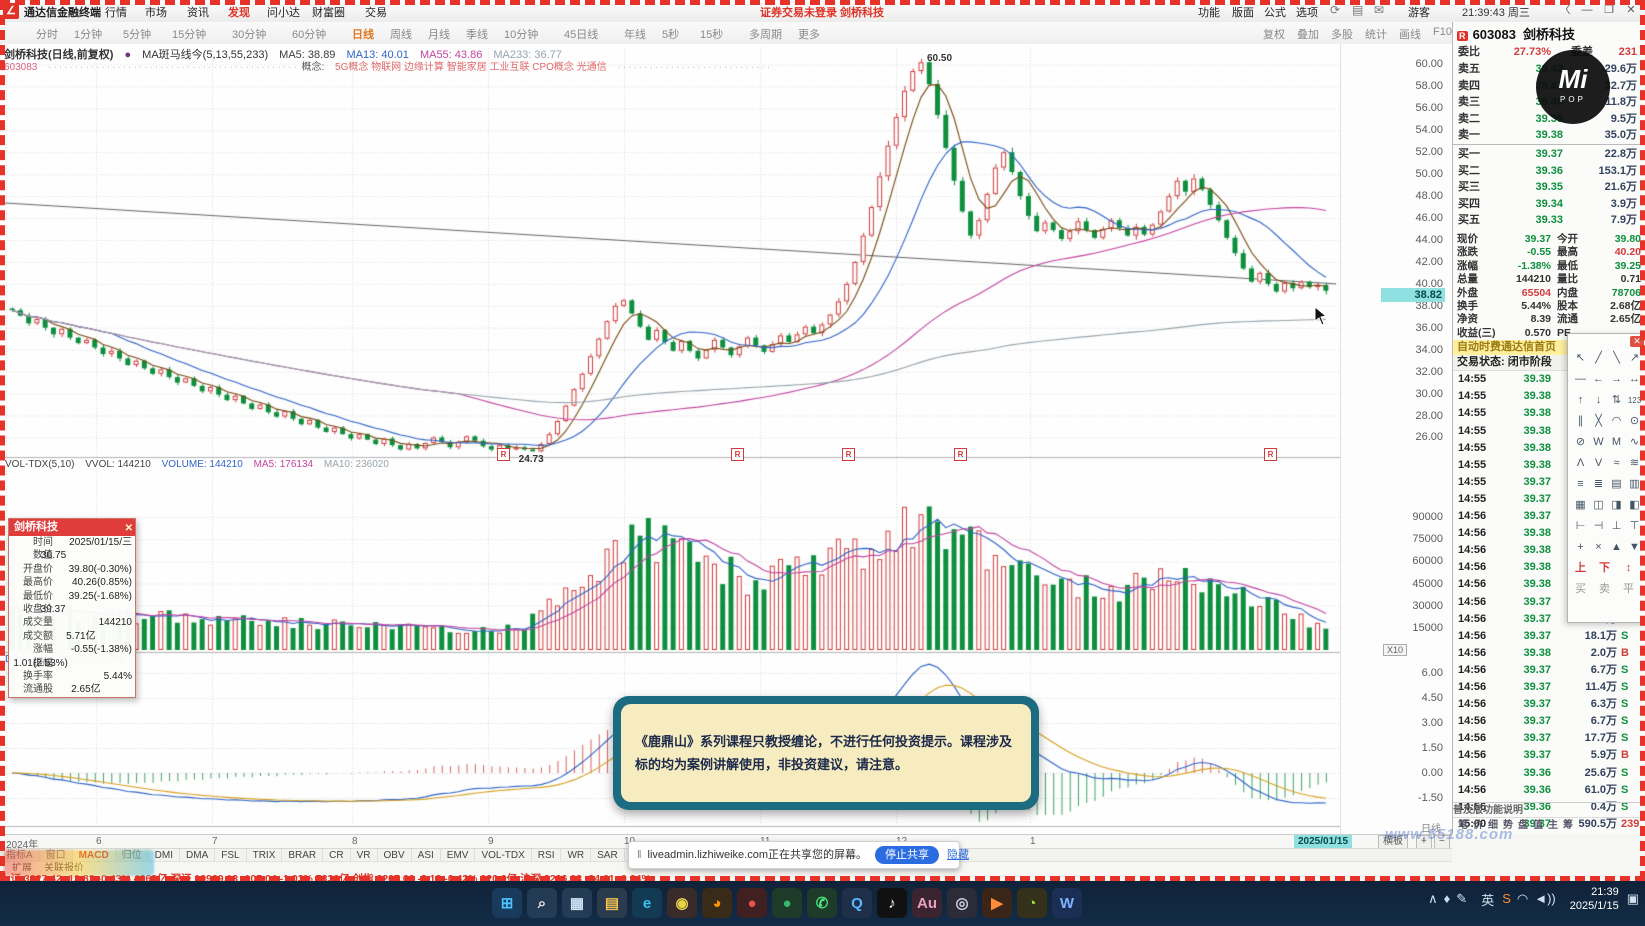 This screenshot has width=1645, height=926. What do you see at coordinates (927, 903) in the screenshot?
I see `taskbar-icon-au-app: Au` at bounding box center [927, 903].